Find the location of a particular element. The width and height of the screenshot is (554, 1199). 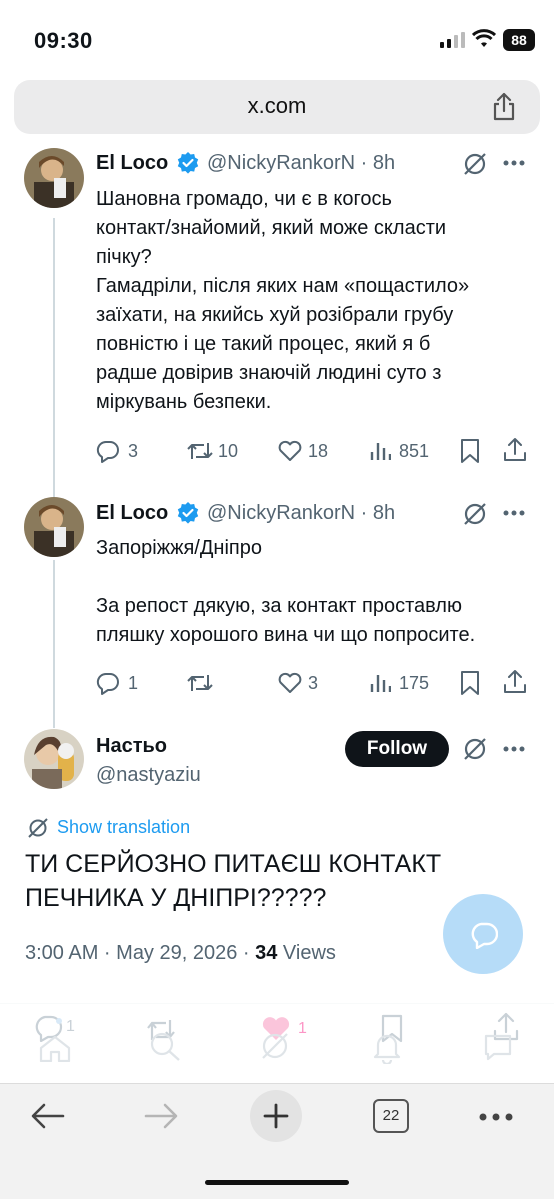

author-handle: @nastyaziu is located at coordinates (148, 775).